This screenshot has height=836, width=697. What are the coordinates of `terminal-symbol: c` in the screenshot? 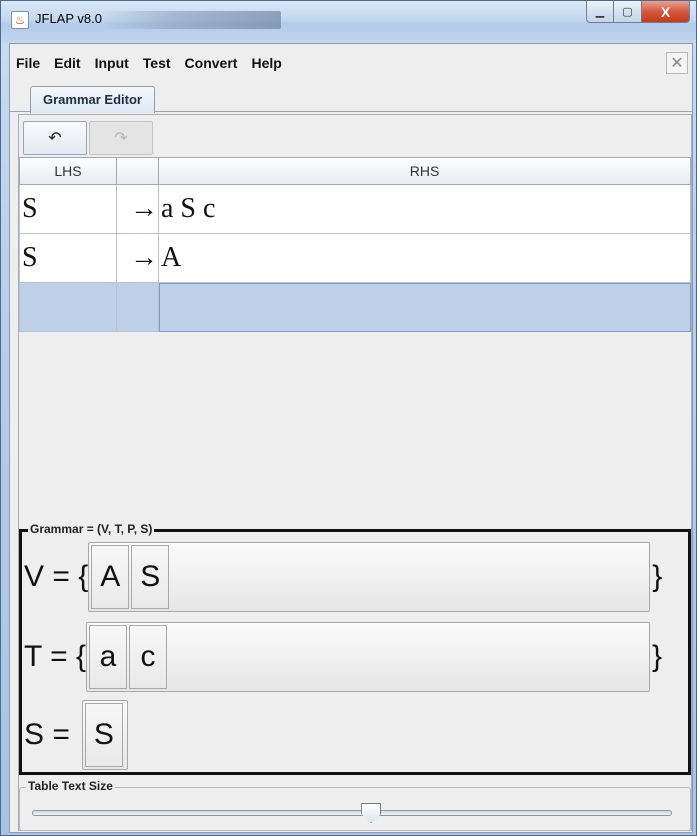 It's located at (148, 657).